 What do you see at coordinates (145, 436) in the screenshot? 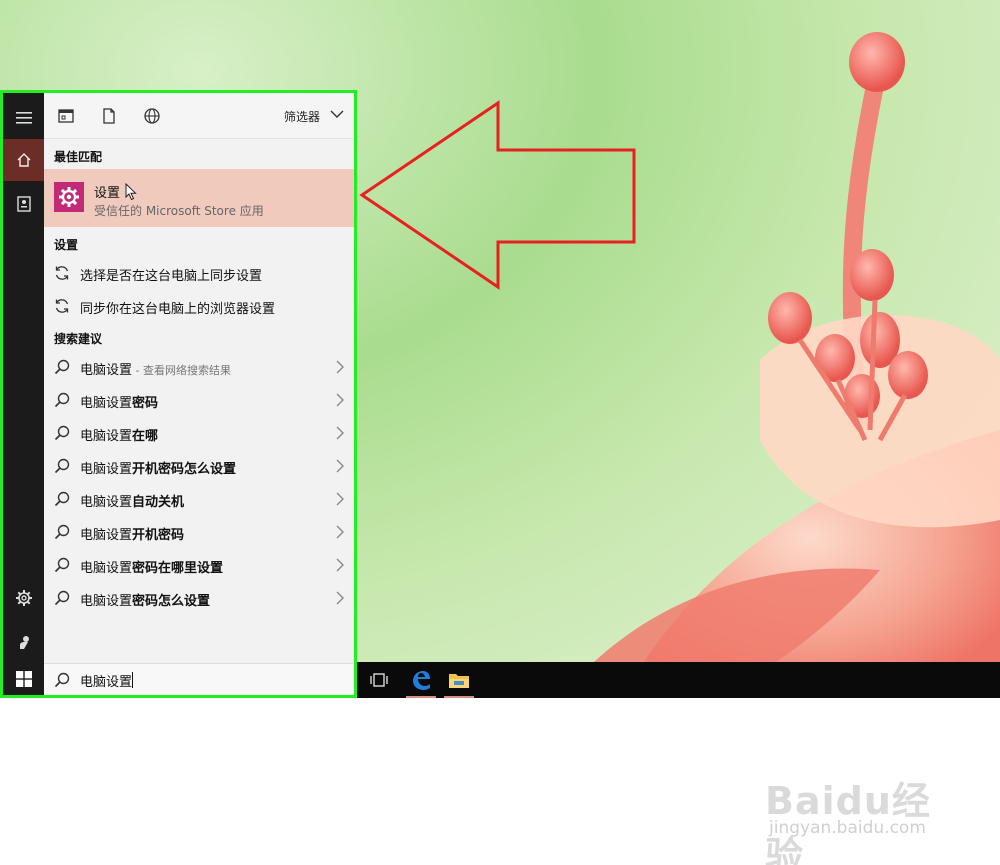
I see `suggestion-completion: 在哪` at bounding box center [145, 436].